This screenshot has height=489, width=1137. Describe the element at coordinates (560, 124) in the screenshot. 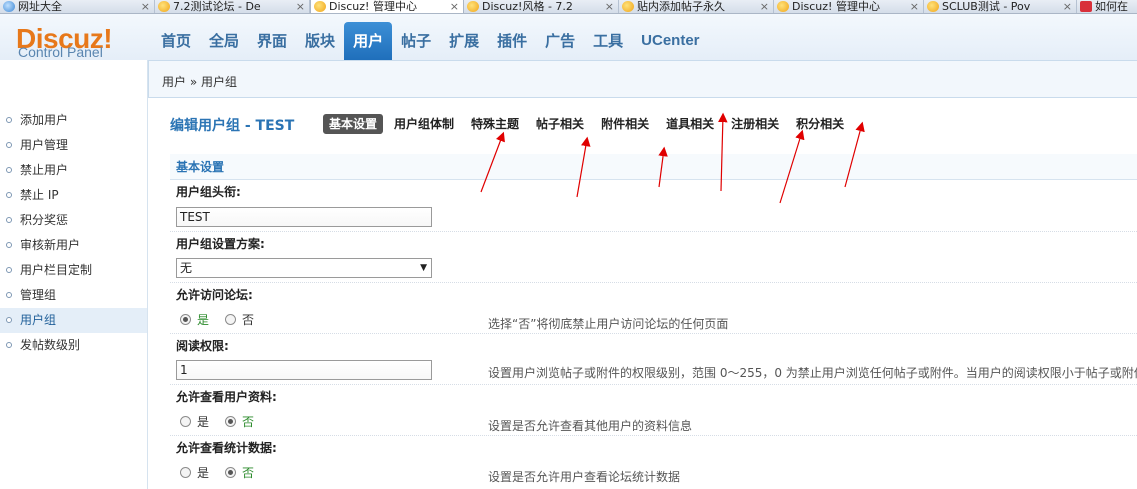

I see `tab-post-related: 帖子相关` at that location.